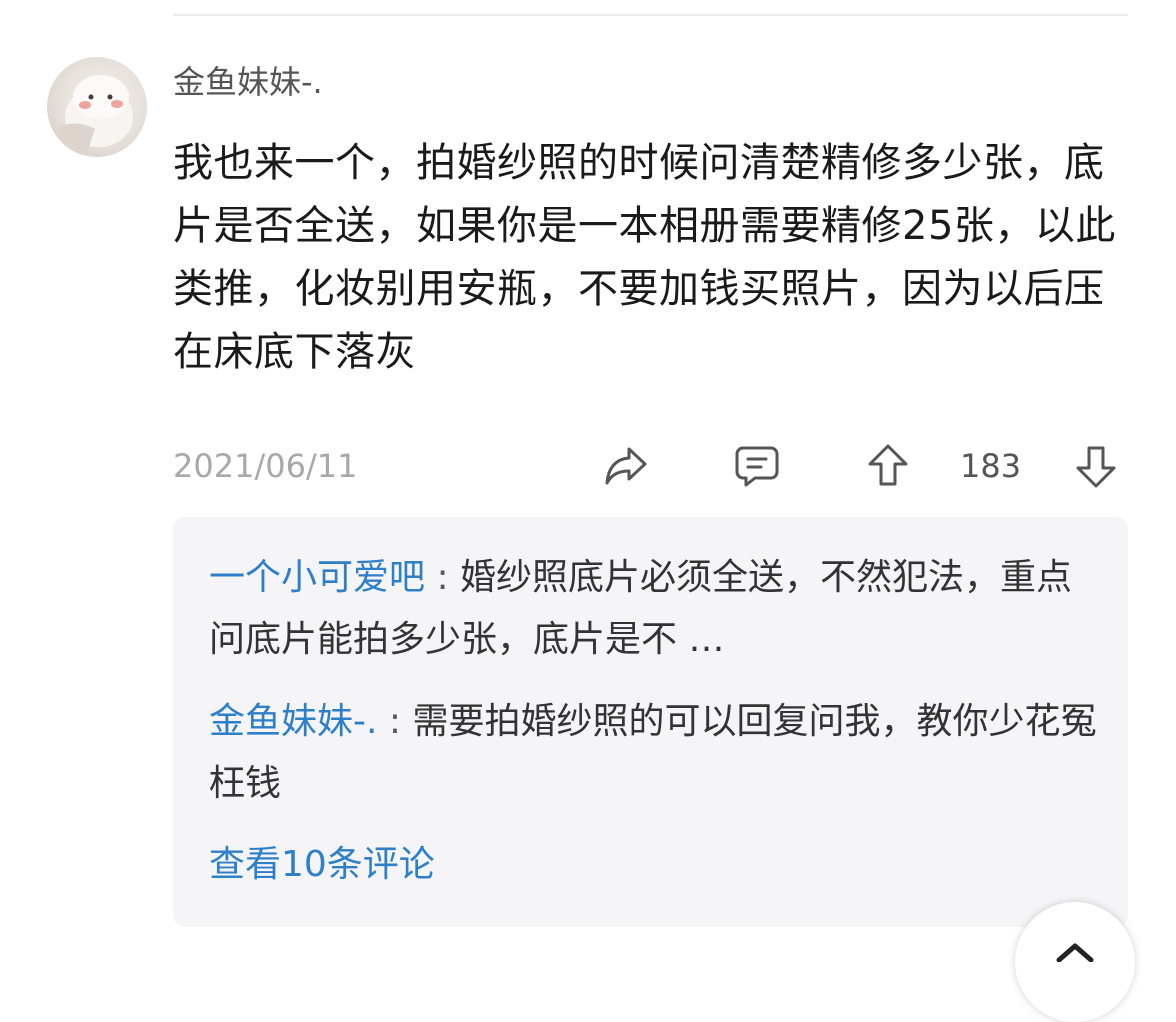 The height and width of the screenshot is (1022, 1176). Describe the element at coordinates (626, 465) in the screenshot. I see `share-icon` at that location.